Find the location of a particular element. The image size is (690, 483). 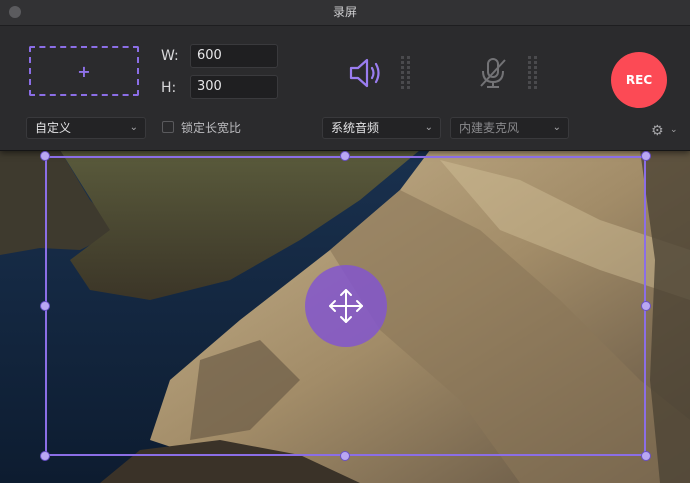

area-preset-select: 自定义 ⌄ is located at coordinates (86, 128).